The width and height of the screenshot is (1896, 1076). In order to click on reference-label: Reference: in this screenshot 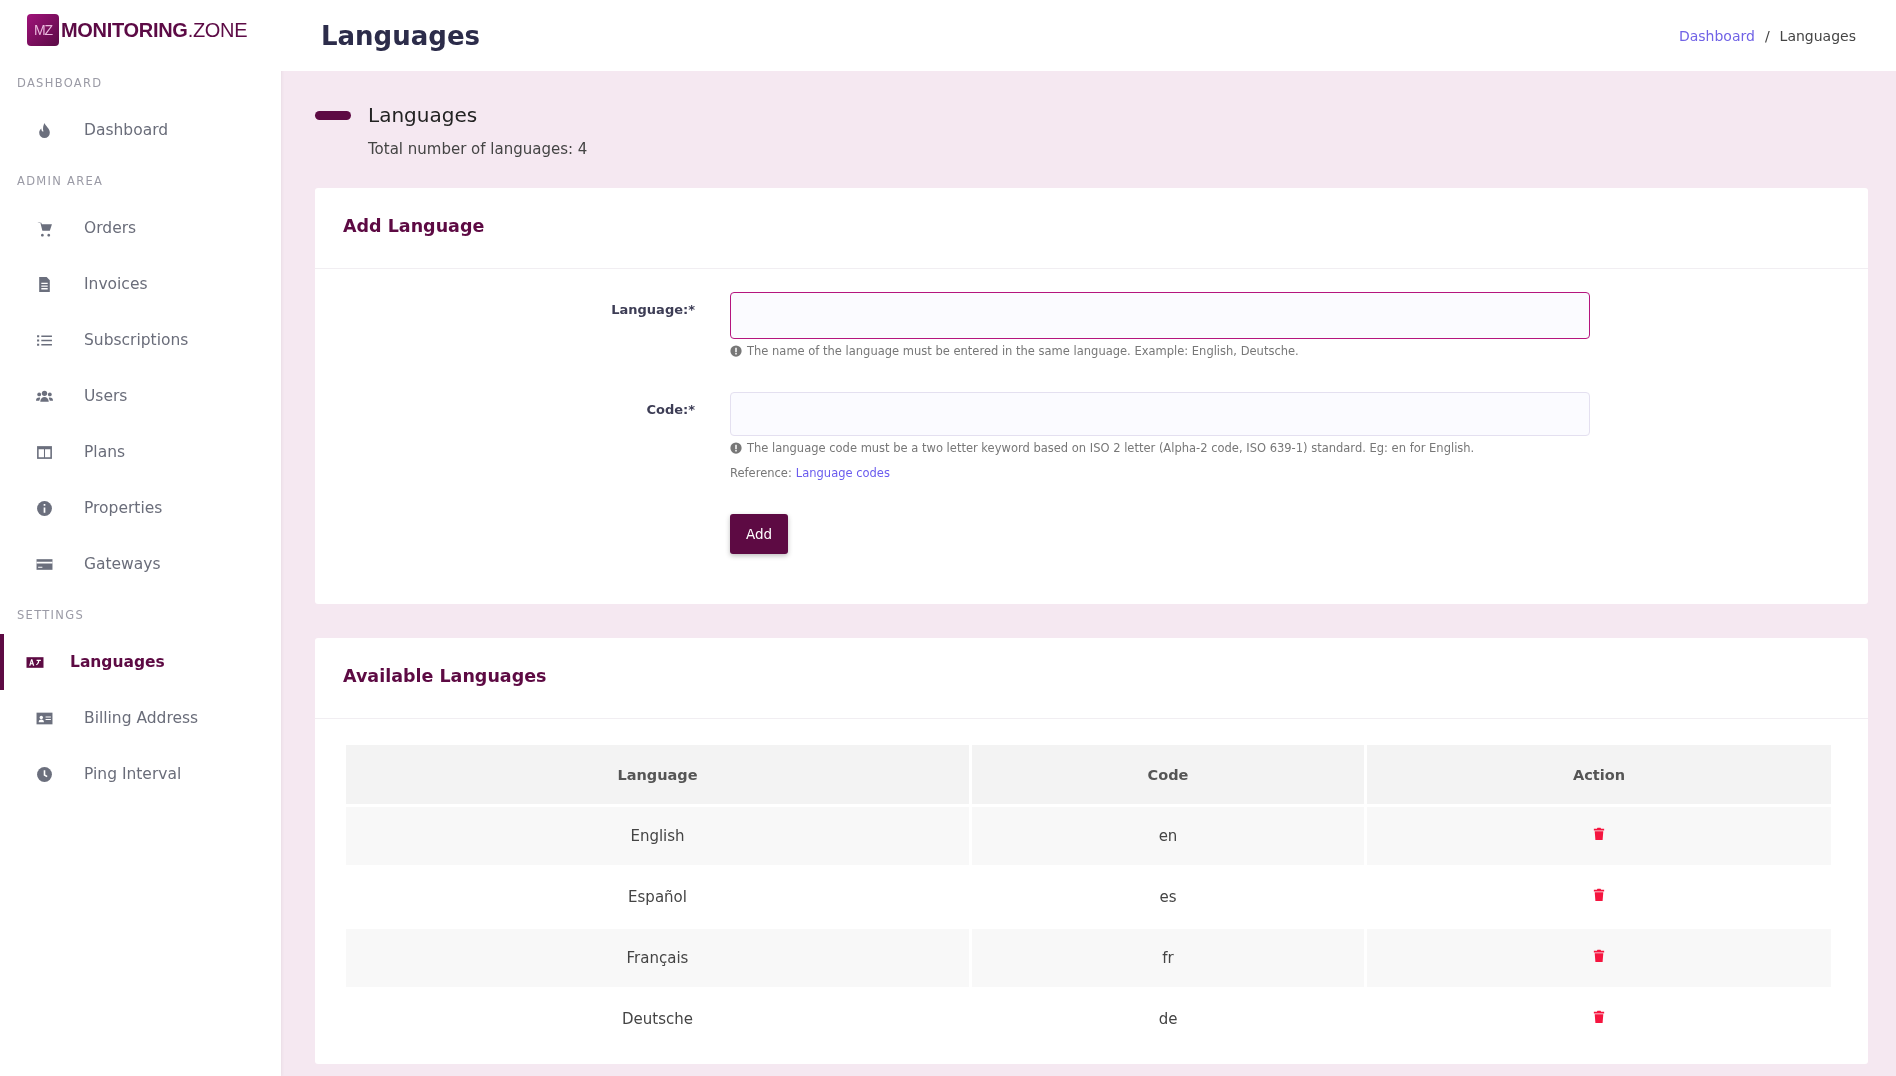, I will do `click(761, 473)`.